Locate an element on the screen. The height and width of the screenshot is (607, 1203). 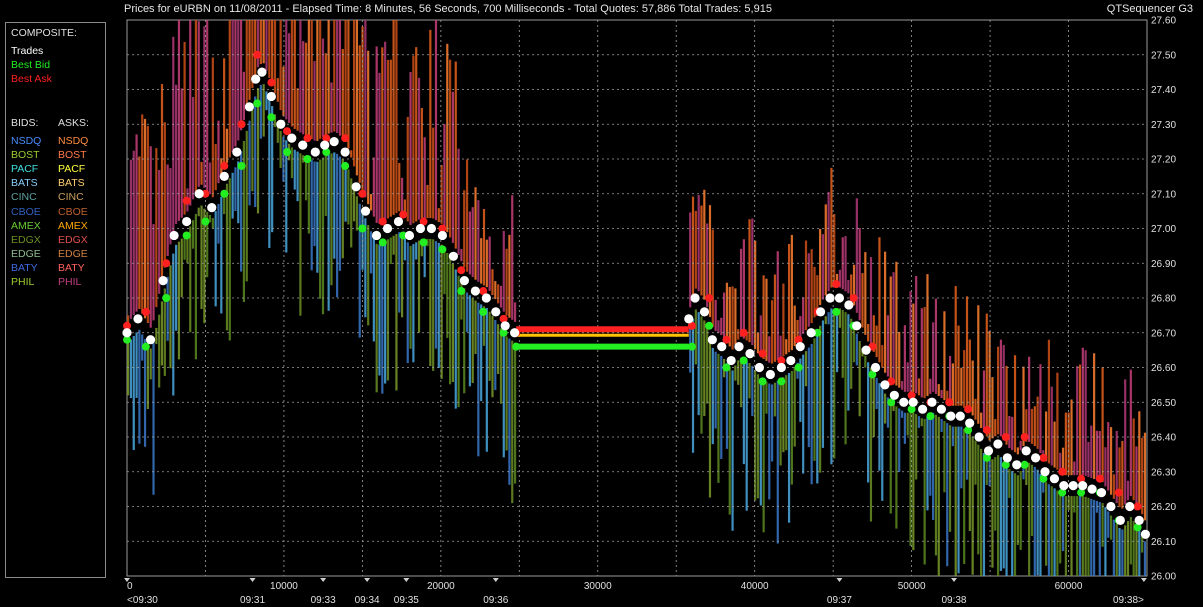
y-tick-label: 26.60 is located at coordinates (1163, 368).